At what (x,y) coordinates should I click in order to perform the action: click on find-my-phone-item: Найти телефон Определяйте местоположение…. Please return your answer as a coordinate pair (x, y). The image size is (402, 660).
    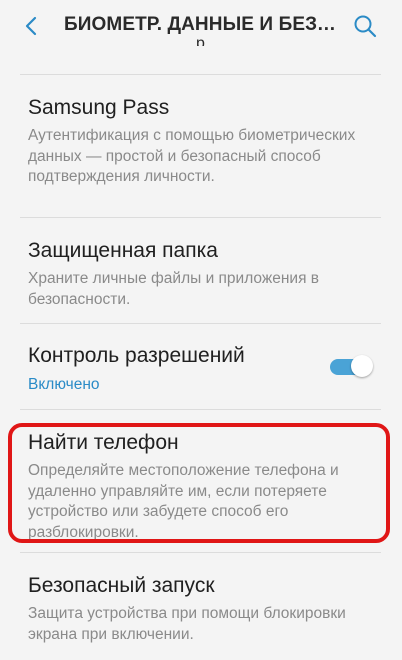
    Looking at the image, I should click on (203, 486).